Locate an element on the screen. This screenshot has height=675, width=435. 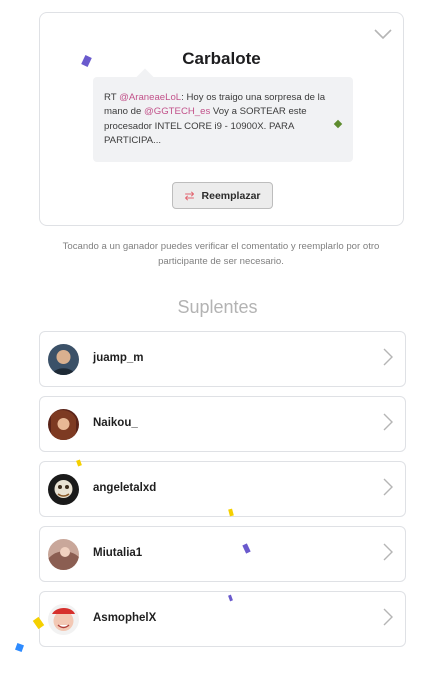
swap-arrows-icon: ⇄ is located at coordinates (189, 195).